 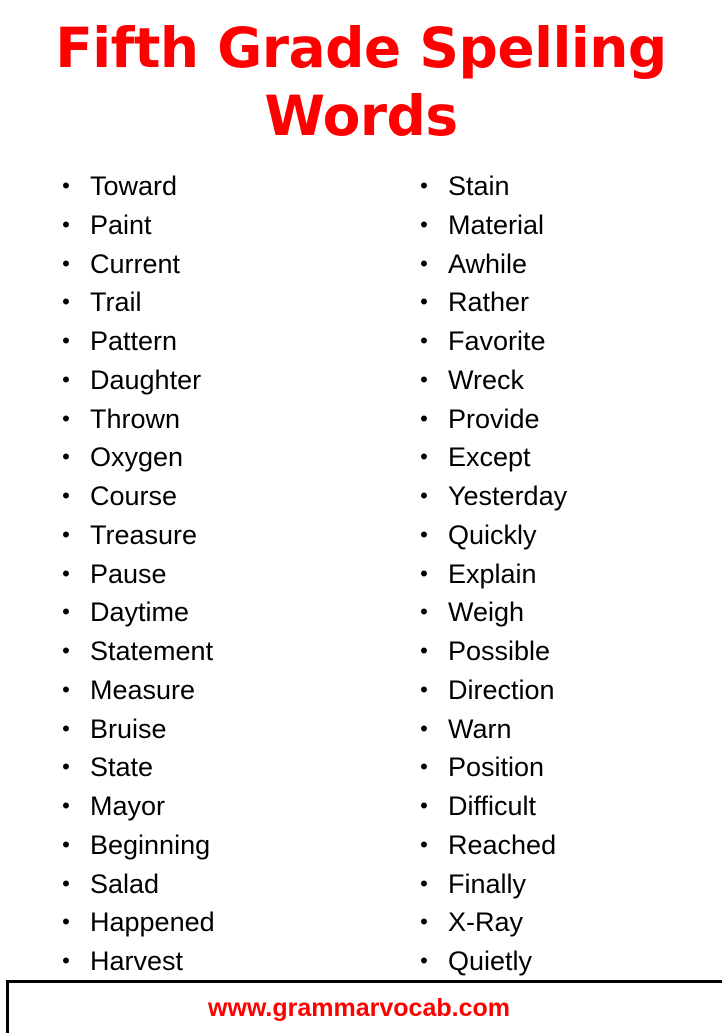 I want to click on spelling-word: Salad, so click(x=125, y=883).